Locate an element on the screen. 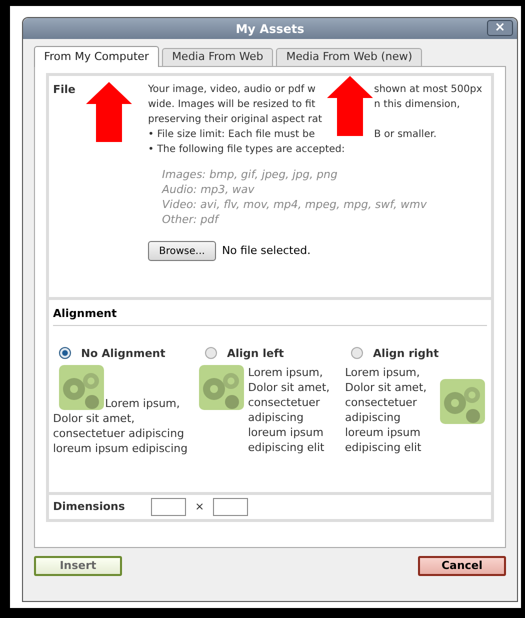 The width and height of the screenshot is (525, 618). section-label: Alignment is located at coordinates (270, 316).